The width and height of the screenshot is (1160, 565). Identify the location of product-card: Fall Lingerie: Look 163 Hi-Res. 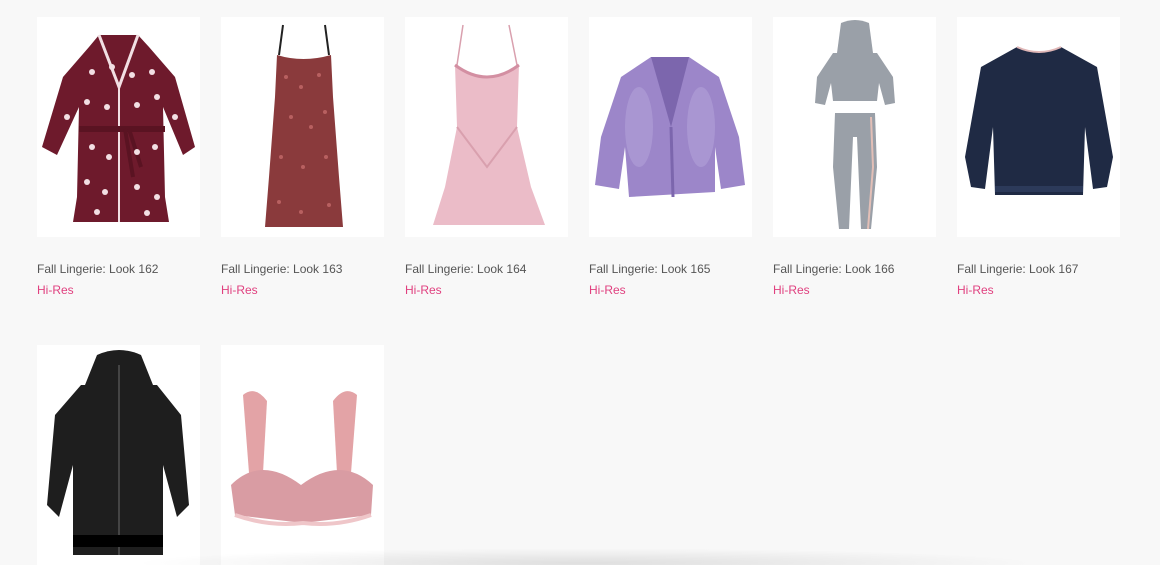
(302, 158).